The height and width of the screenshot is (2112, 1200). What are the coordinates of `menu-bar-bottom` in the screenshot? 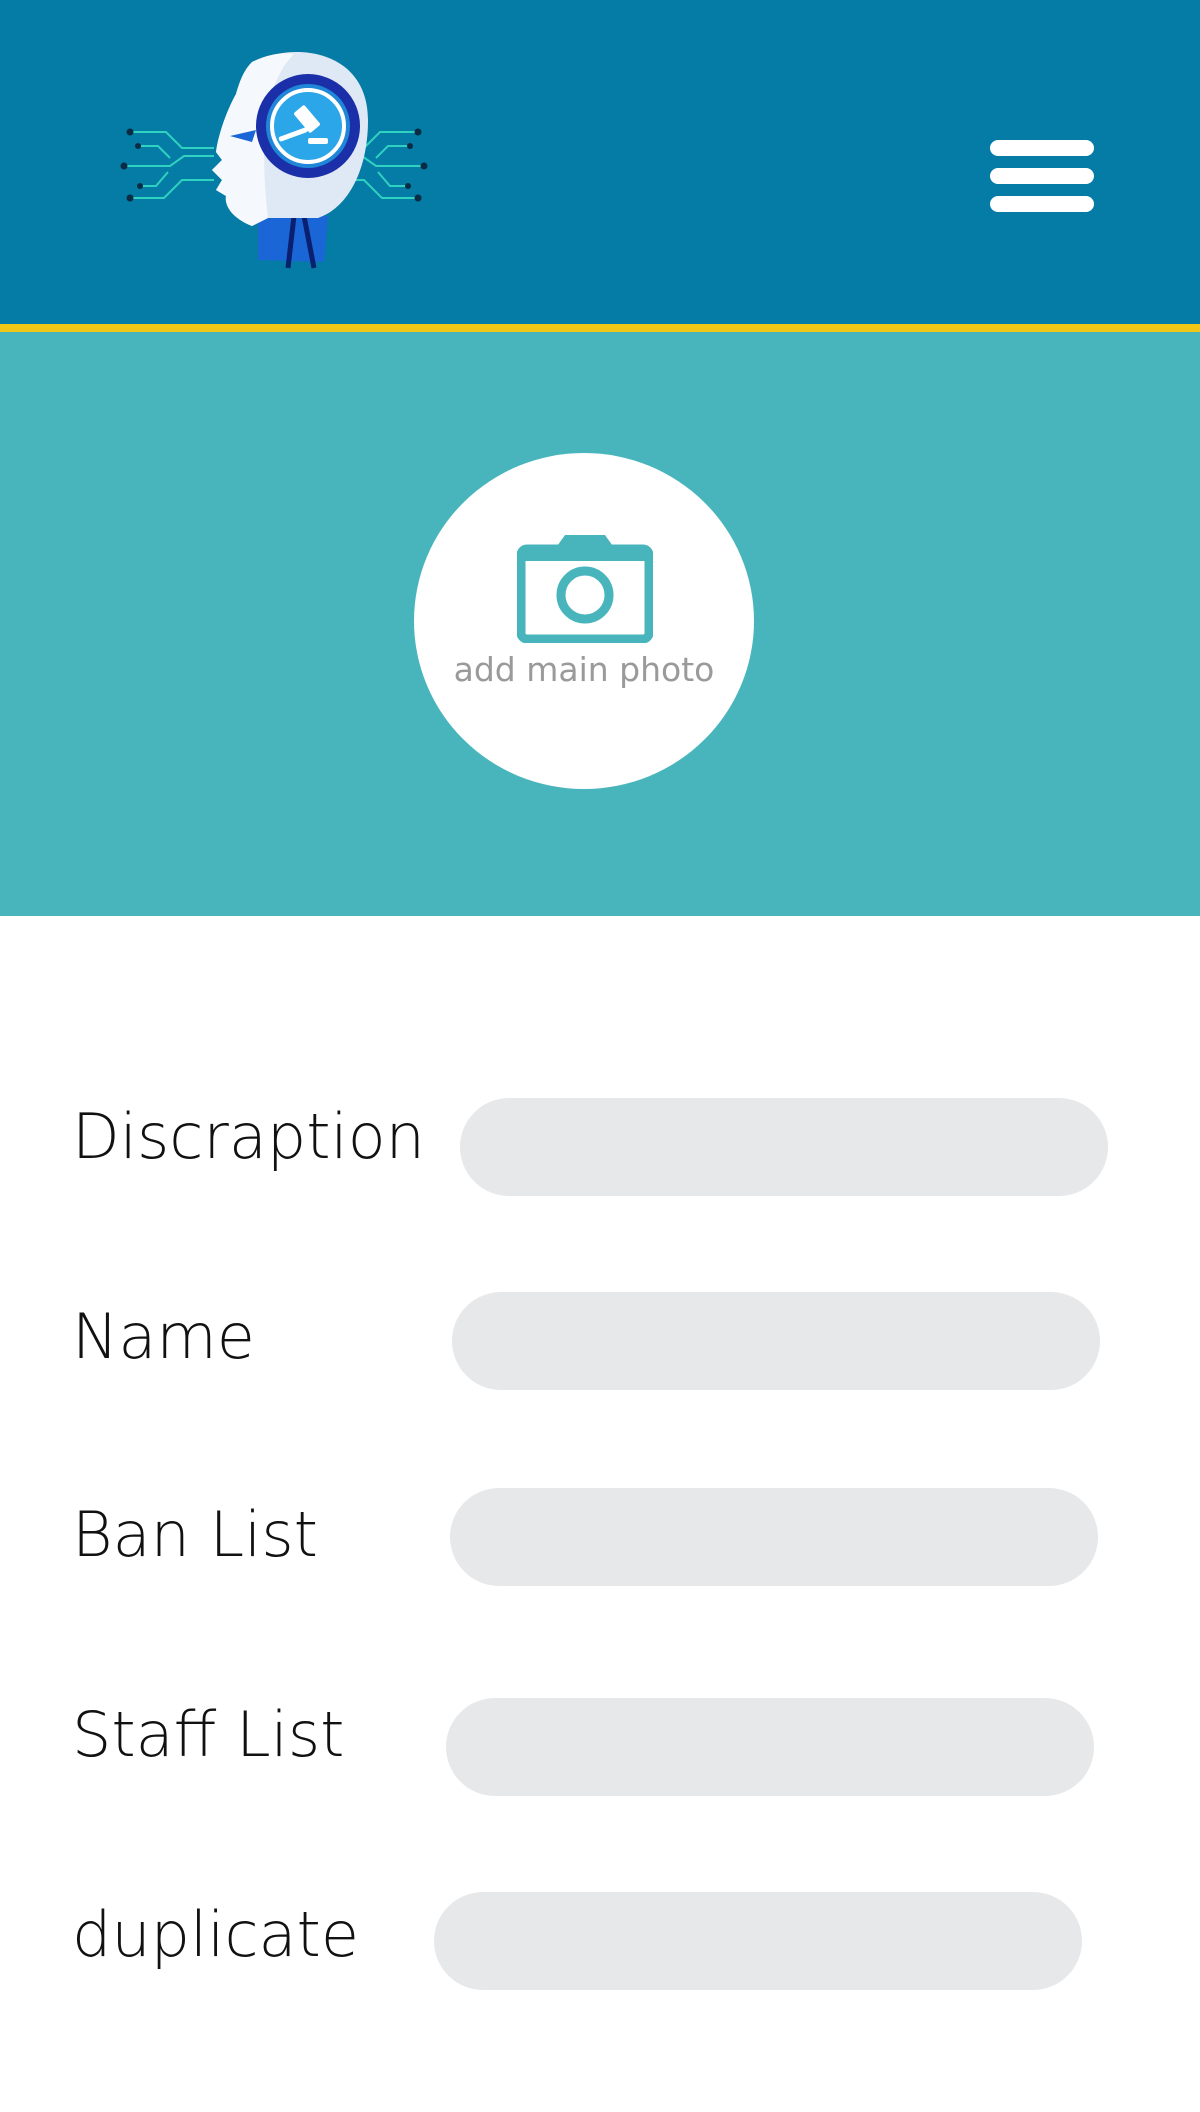 It's located at (1042, 204).